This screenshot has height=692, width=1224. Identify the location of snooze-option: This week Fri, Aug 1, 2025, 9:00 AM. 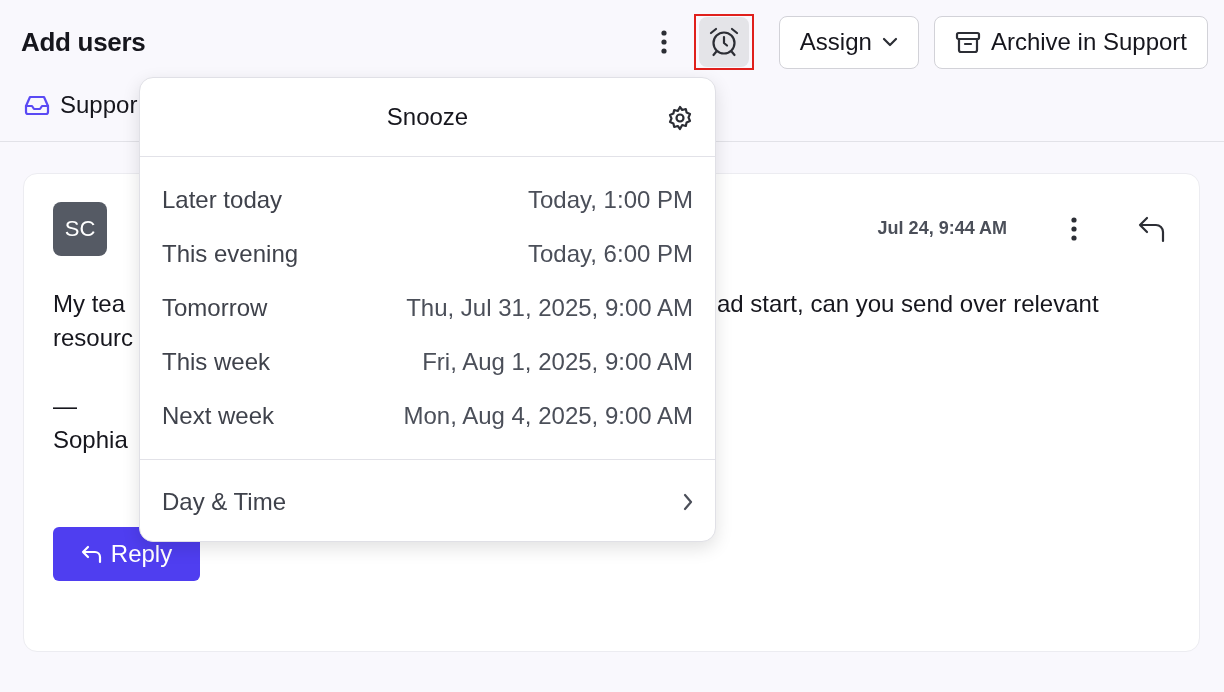
(427, 362).